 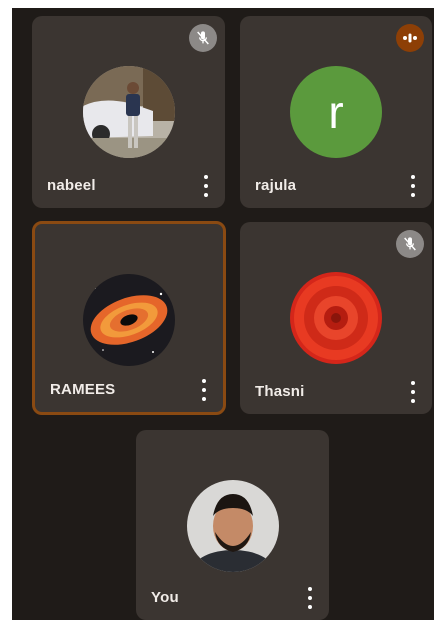 I want to click on participant-tile-nabeel: nabeel, so click(x=128, y=112).